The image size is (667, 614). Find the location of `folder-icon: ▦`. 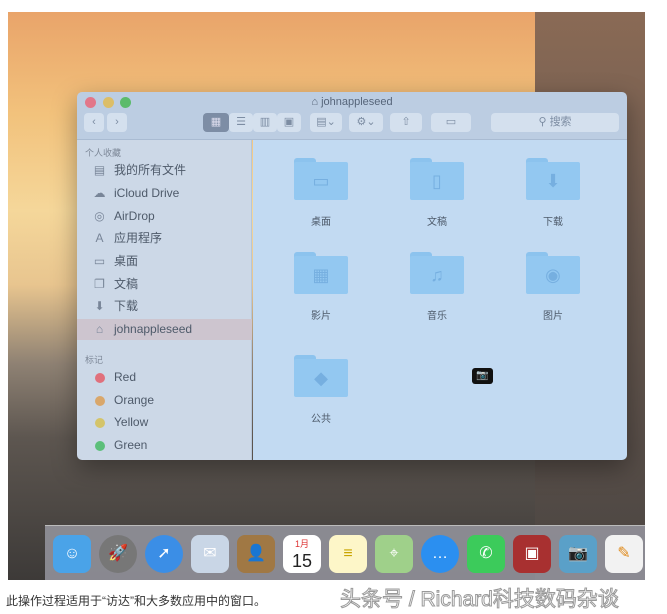

folder-icon: ▦ is located at coordinates (321, 273).